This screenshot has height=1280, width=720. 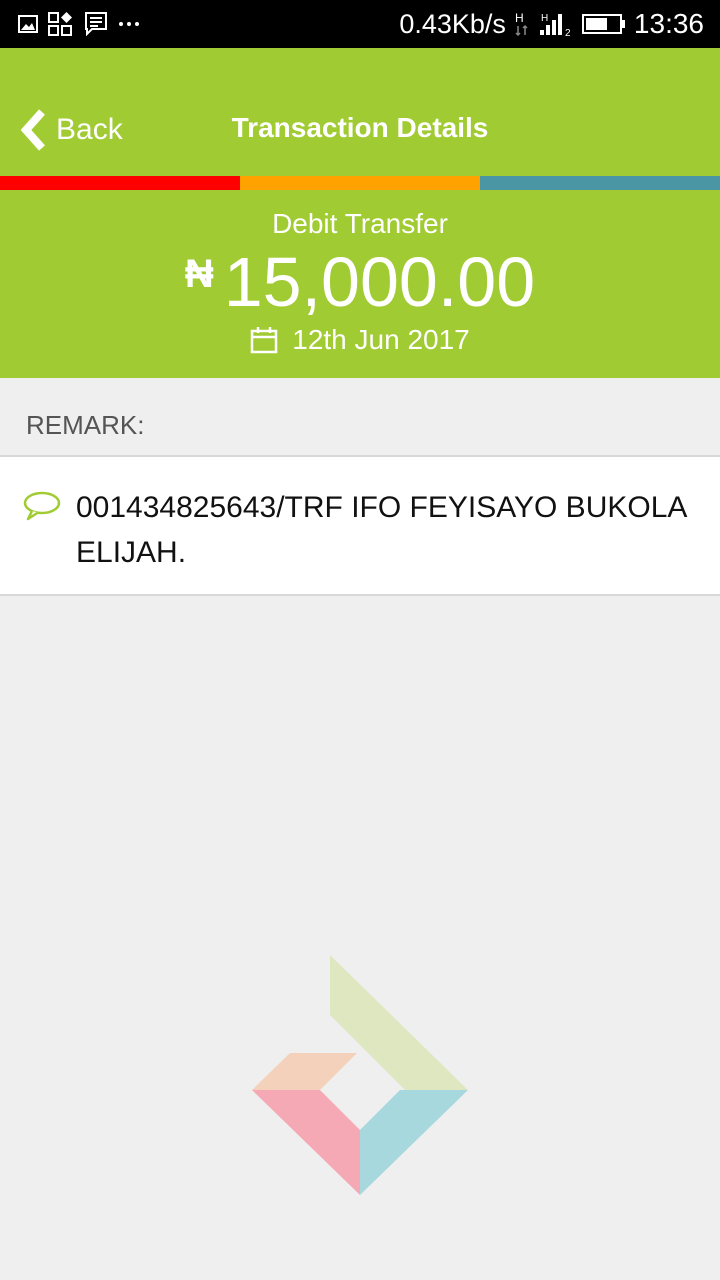 I want to click on network-h-icon: H, so click(x=521, y=24).